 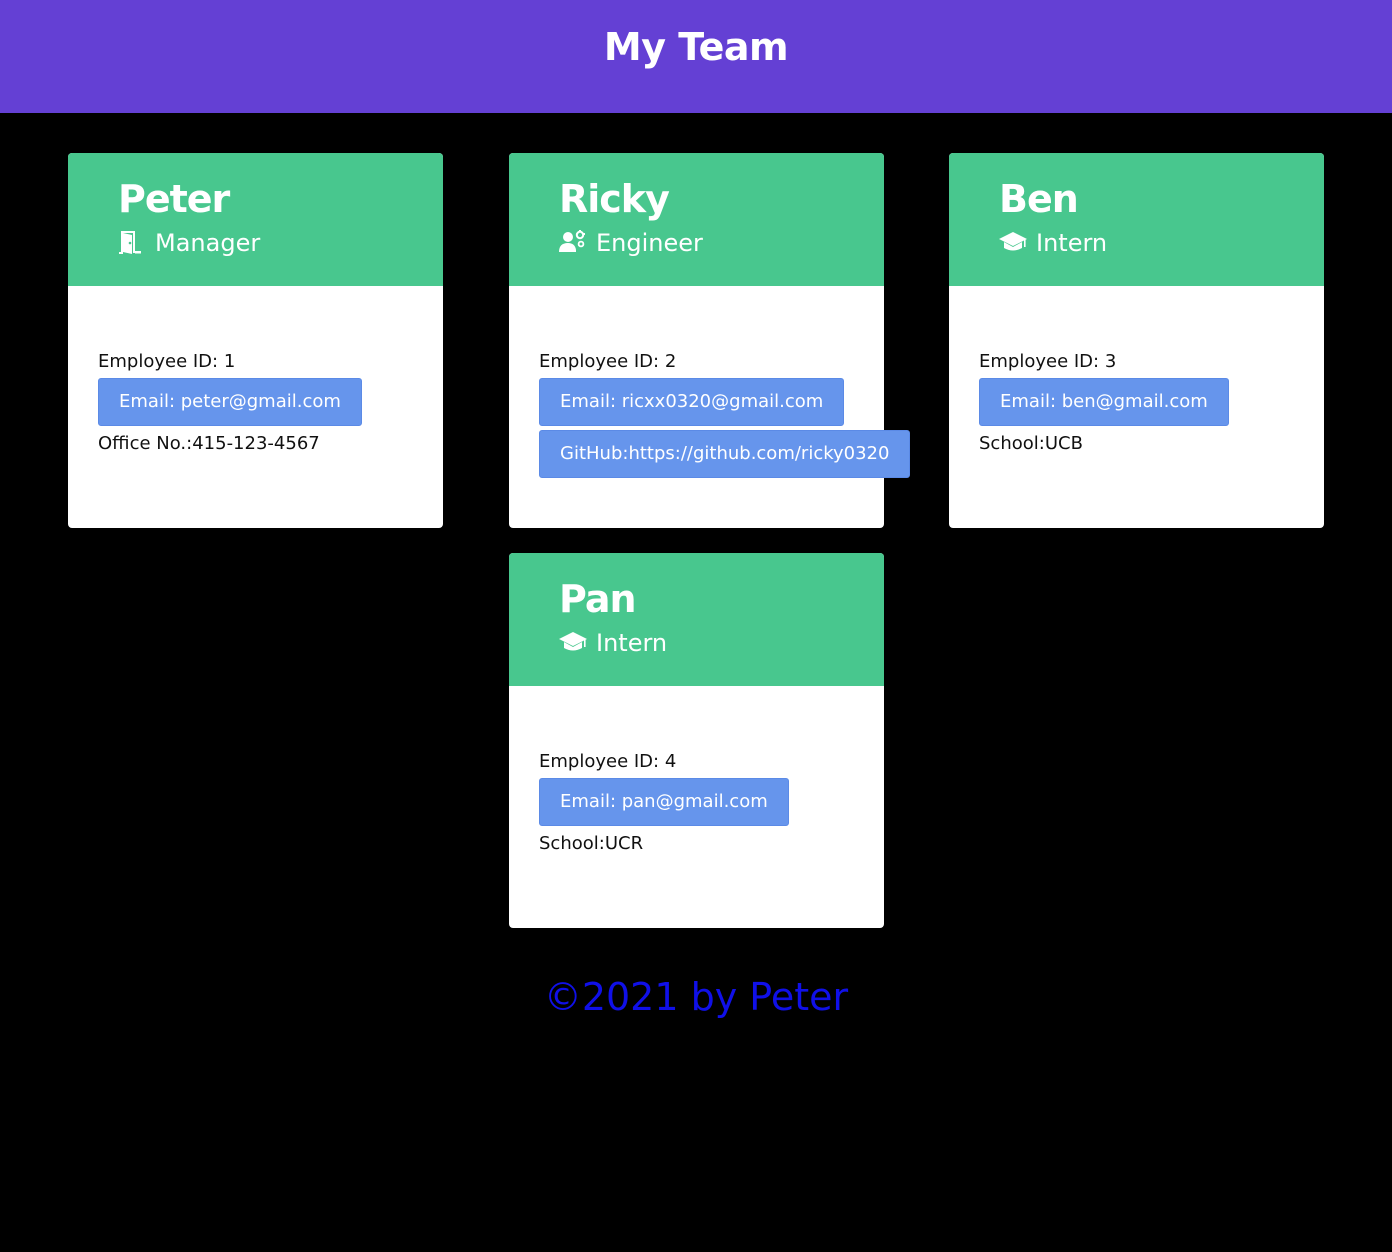 What do you see at coordinates (692, 402) in the screenshot?
I see `email-button: Email: ricxx0320@gmail.com` at bounding box center [692, 402].